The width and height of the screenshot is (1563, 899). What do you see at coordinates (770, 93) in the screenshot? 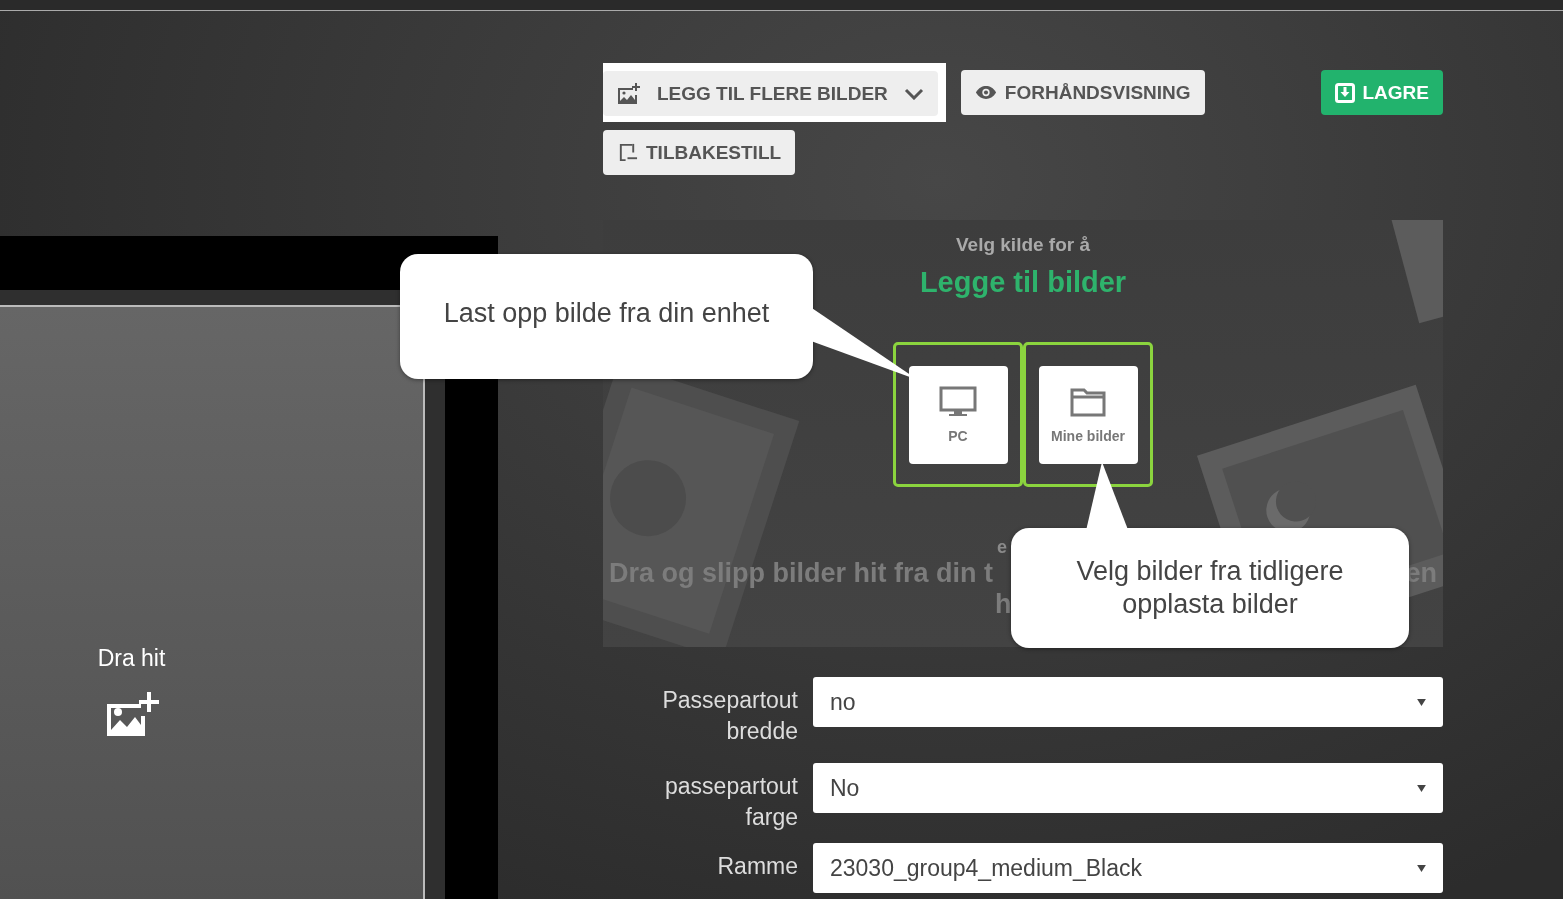
I see `add-images-button: LEGG TIL FLERE BILDER` at bounding box center [770, 93].